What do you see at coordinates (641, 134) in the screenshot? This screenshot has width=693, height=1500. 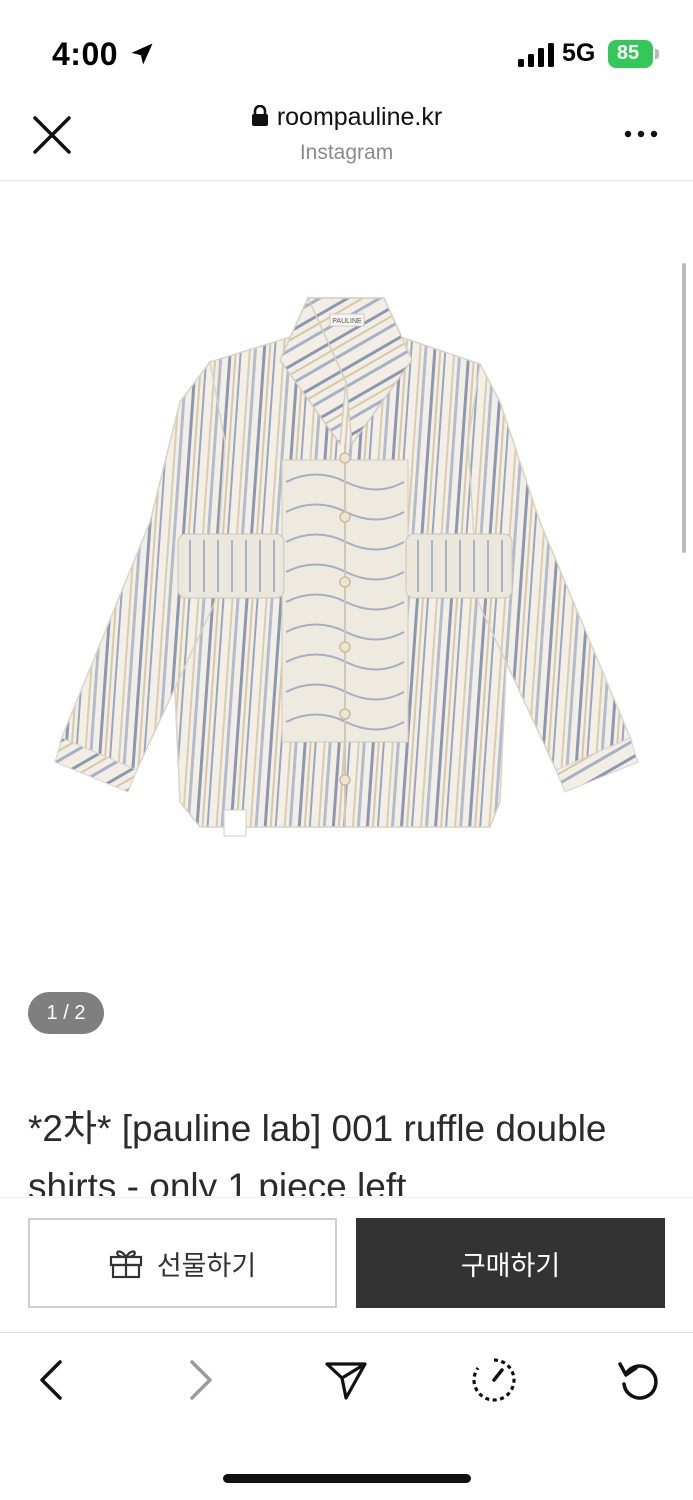 I see `more-icon` at bounding box center [641, 134].